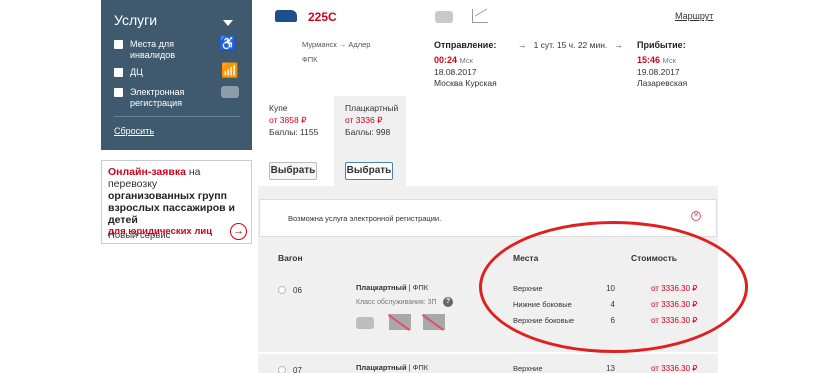  I want to click on arrival-station: Лазаревская, so click(662, 83).